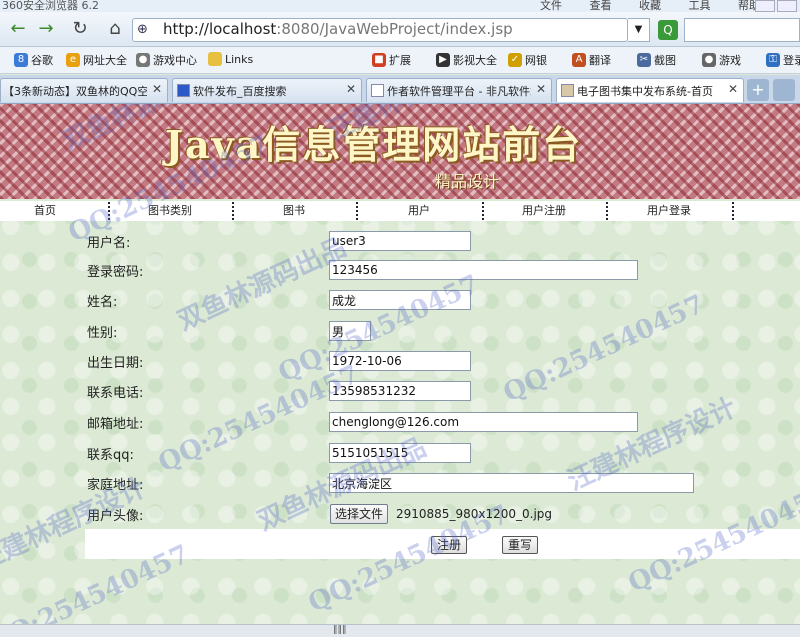  I want to click on menu-users: 用户, so click(419, 211).